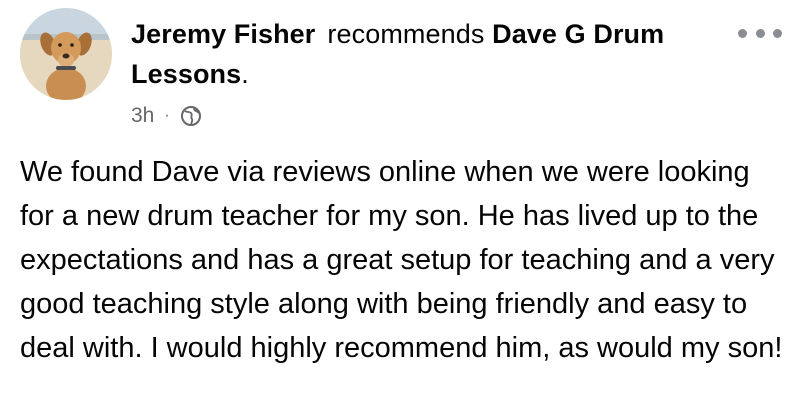  What do you see at coordinates (223, 34) in the screenshot?
I see `author-name-link: Jeremy Fisher` at bounding box center [223, 34].